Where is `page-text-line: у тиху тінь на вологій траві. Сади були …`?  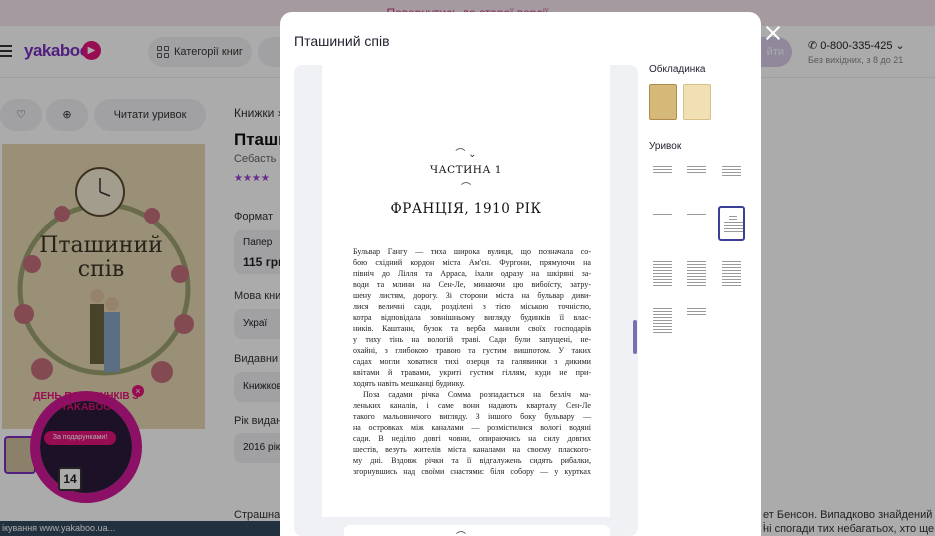 page-text-line: у тиху тінь на вологій траві. Сади були … is located at coordinates (472, 339).